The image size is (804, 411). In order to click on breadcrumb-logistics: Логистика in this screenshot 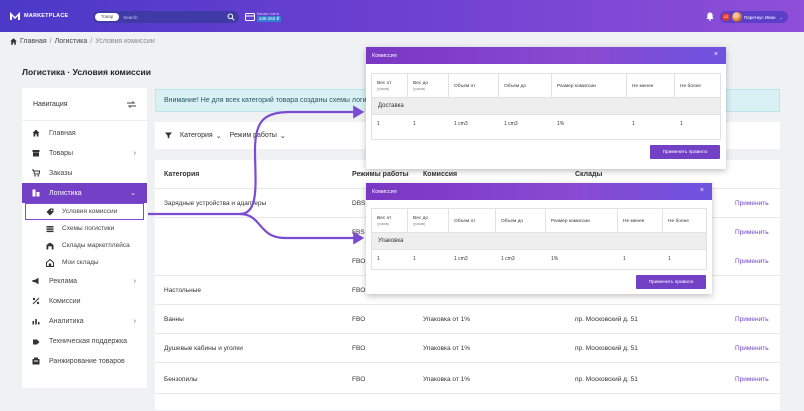, I will do `click(71, 41)`.